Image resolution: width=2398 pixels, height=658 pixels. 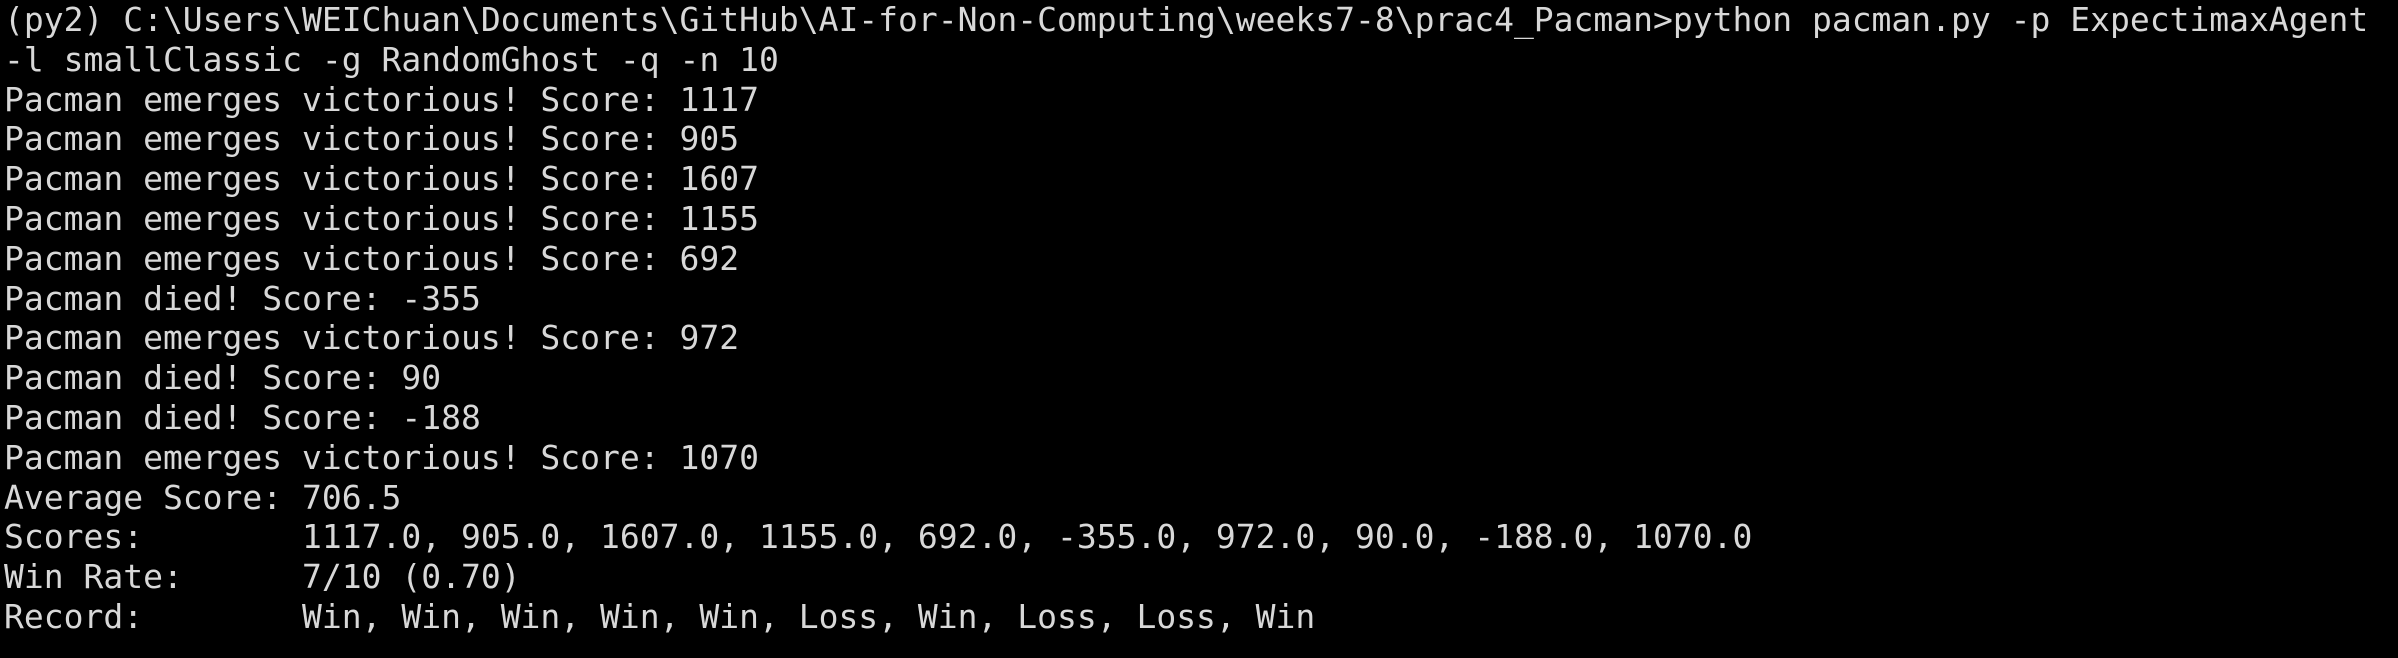 I want to click on game-result-line: Pacman emerges victorious! Score: 1070, so click(x=381, y=457).